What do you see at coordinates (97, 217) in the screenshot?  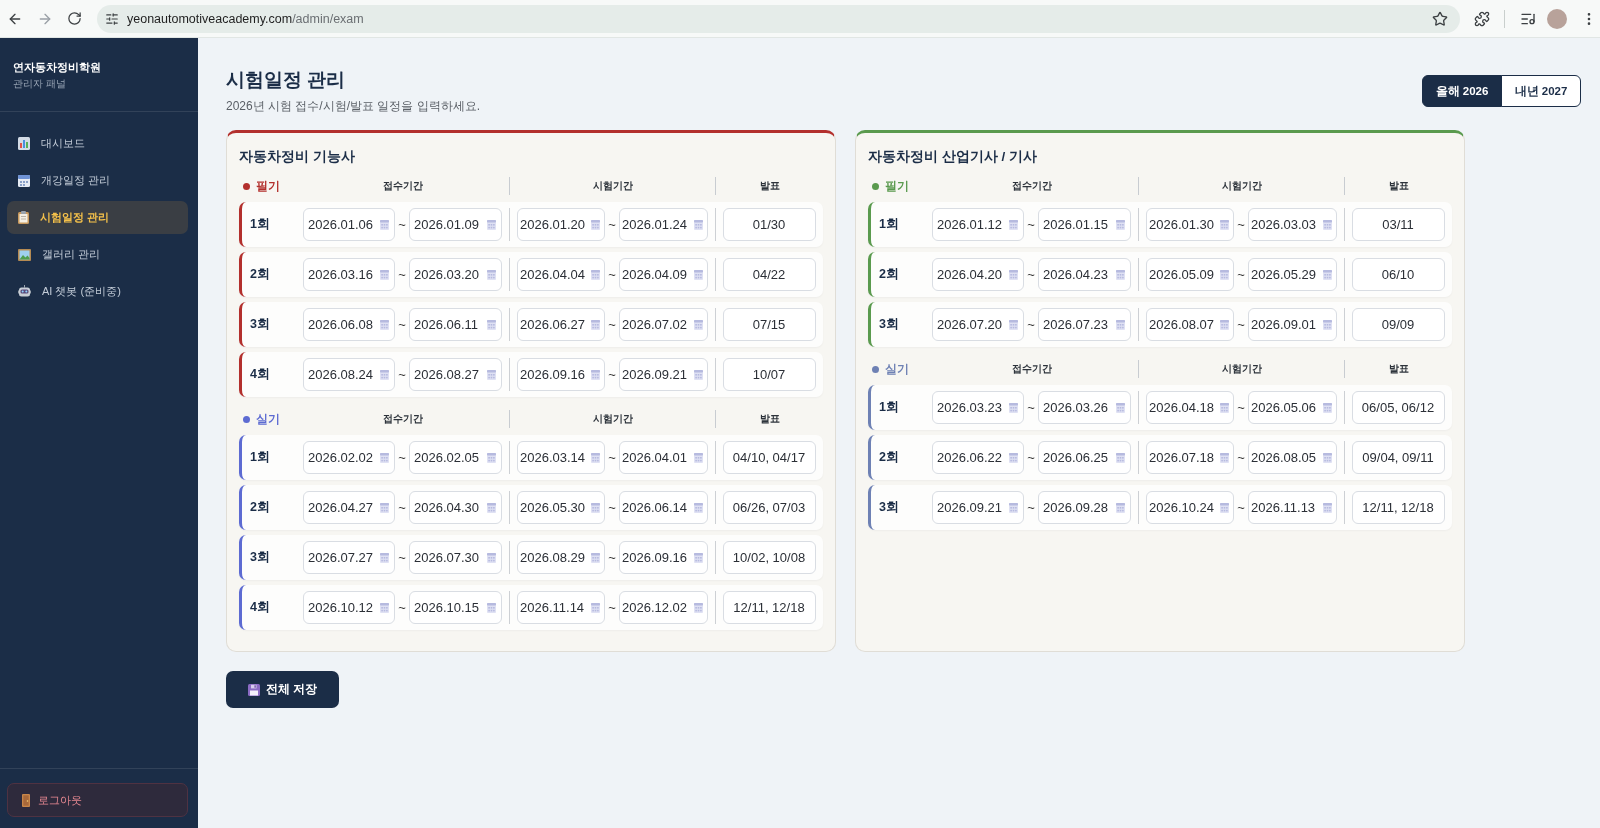 I see `sidebar-item: 시험일정 관리` at bounding box center [97, 217].